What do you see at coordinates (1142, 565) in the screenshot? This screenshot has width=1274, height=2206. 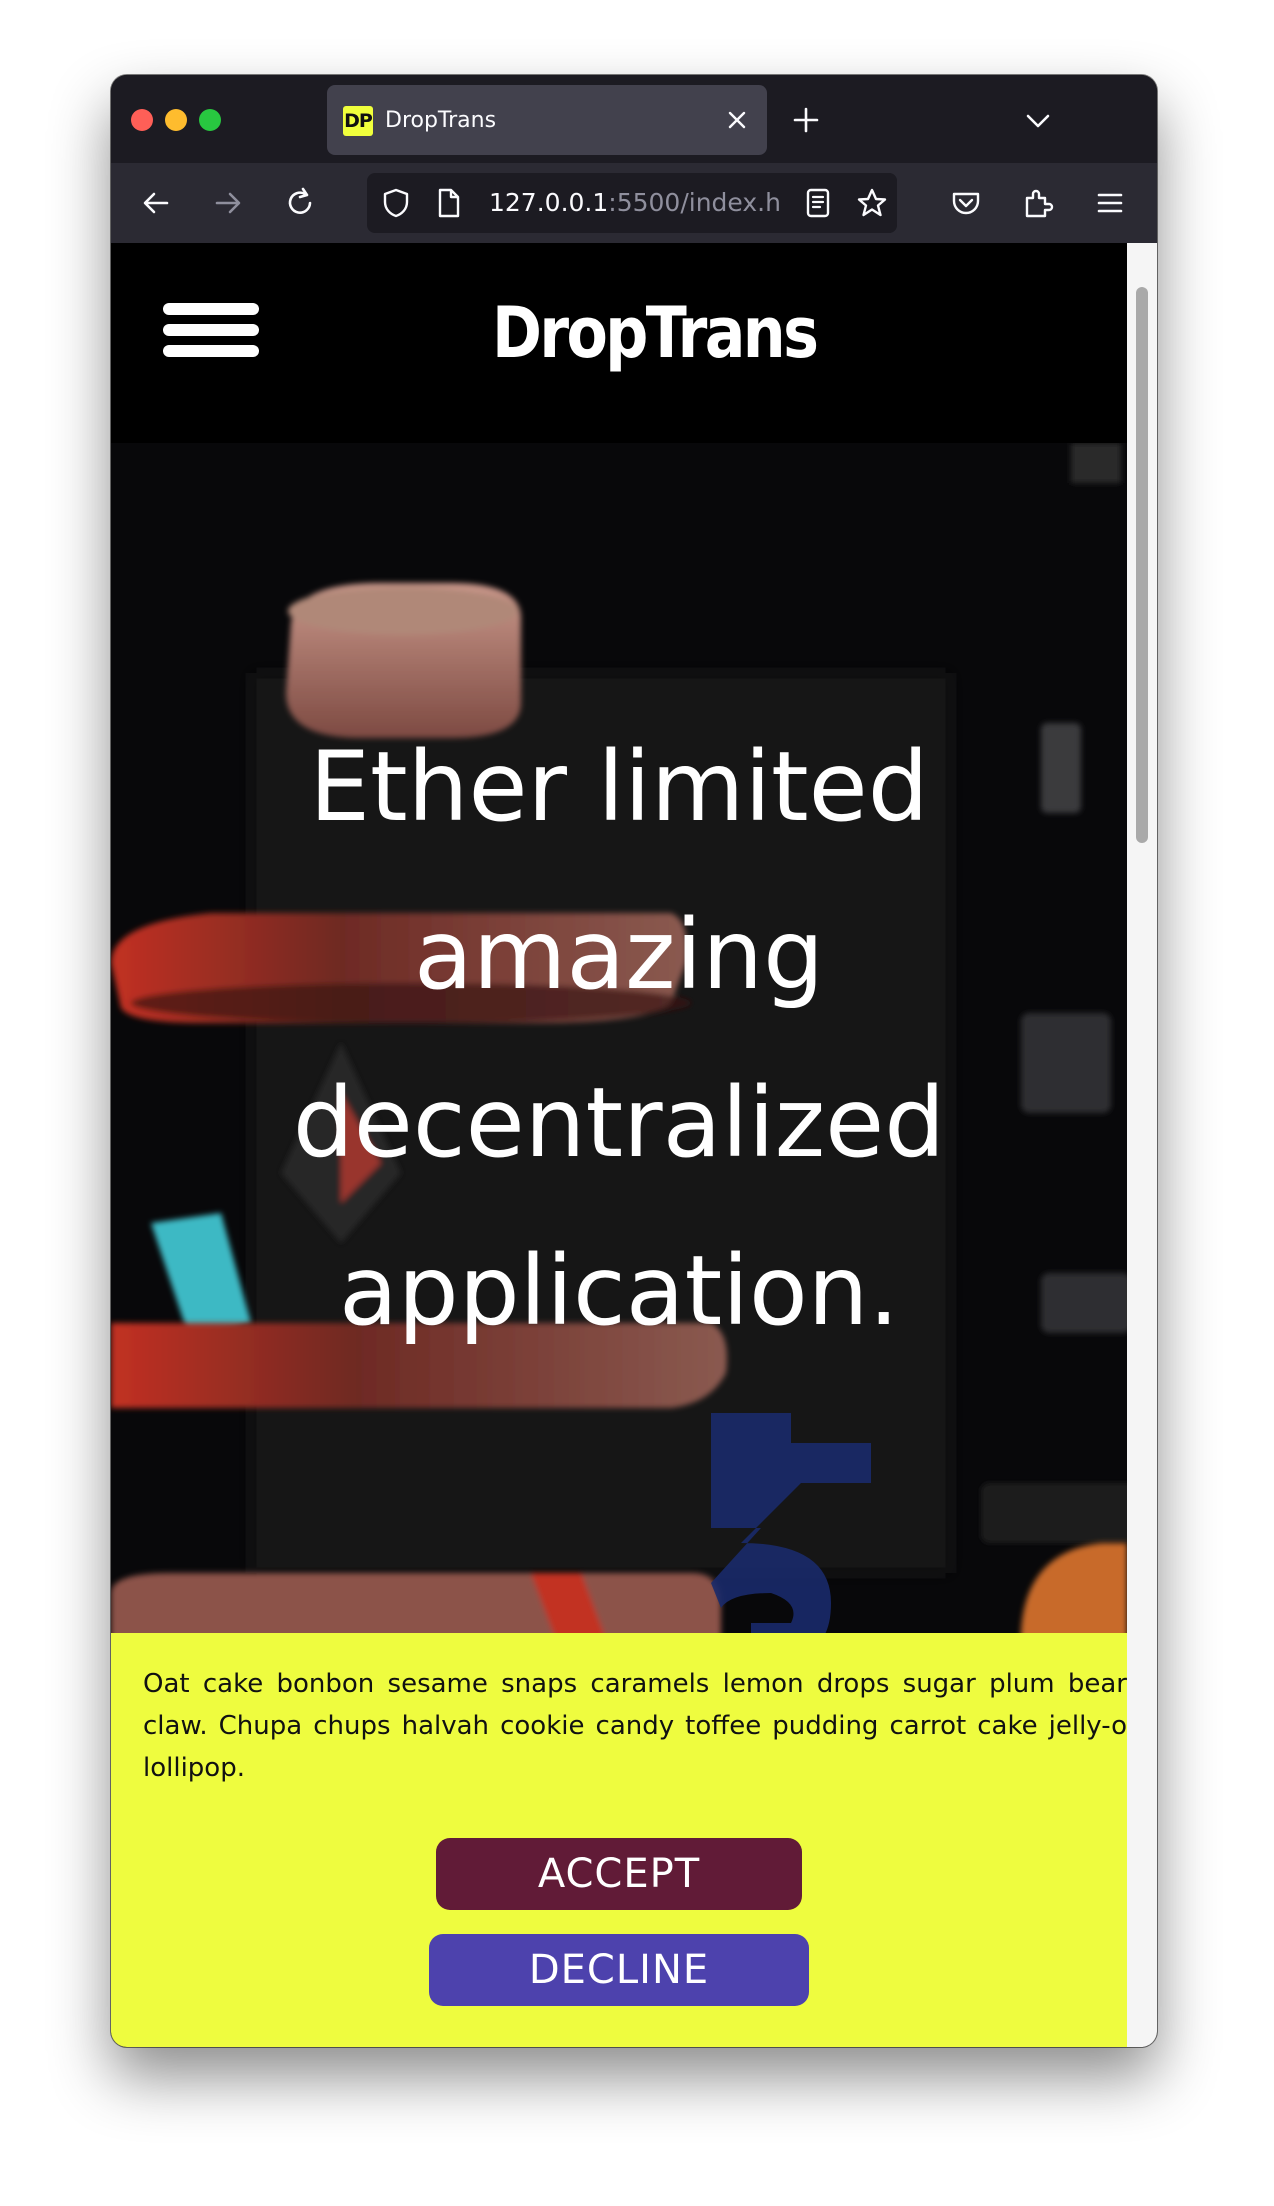 I see `scrollbar-thumb` at bounding box center [1142, 565].